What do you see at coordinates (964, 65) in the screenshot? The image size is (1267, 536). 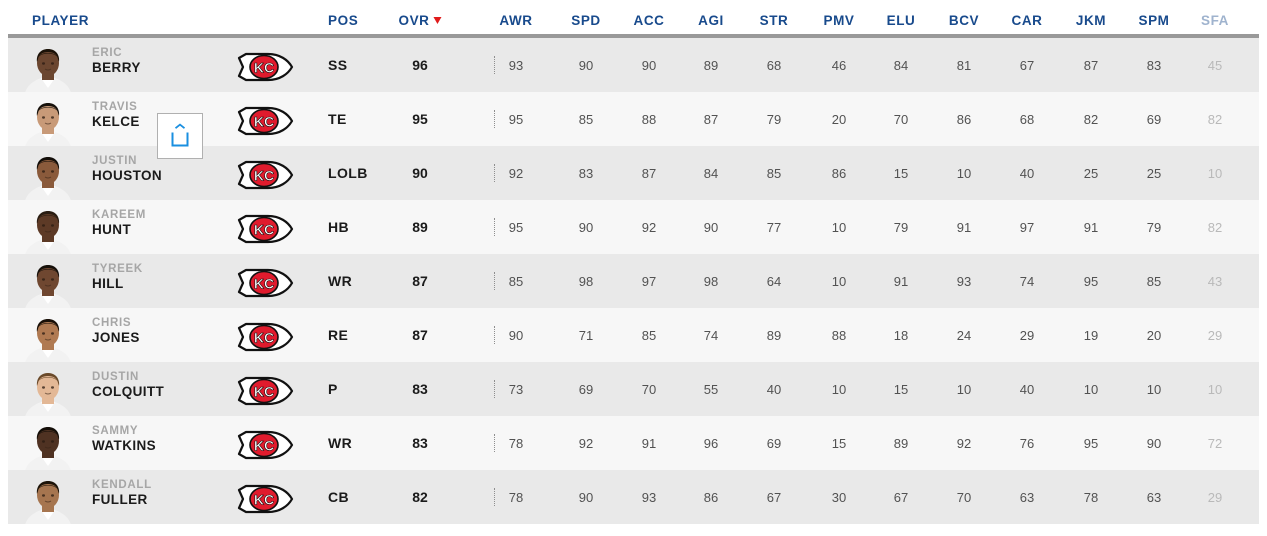 I see `stat-cell-bcv: 81` at bounding box center [964, 65].